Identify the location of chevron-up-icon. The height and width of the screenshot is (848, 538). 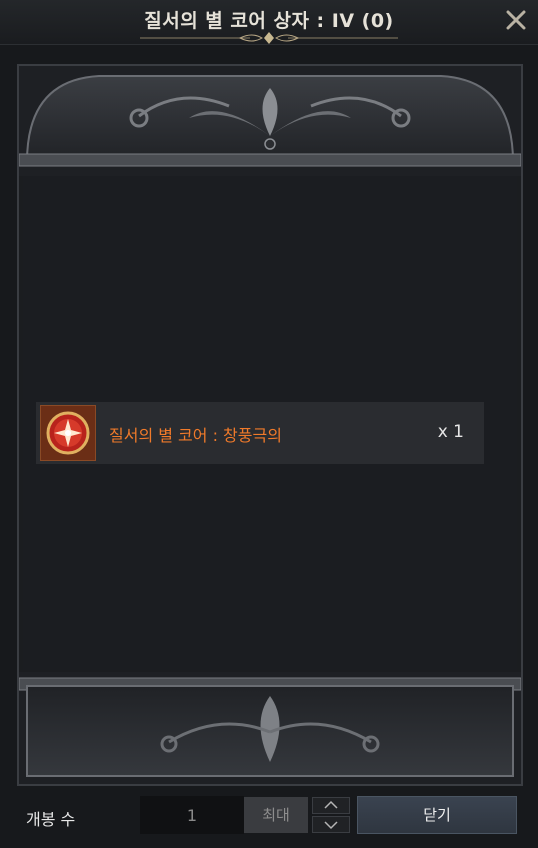
(331, 805).